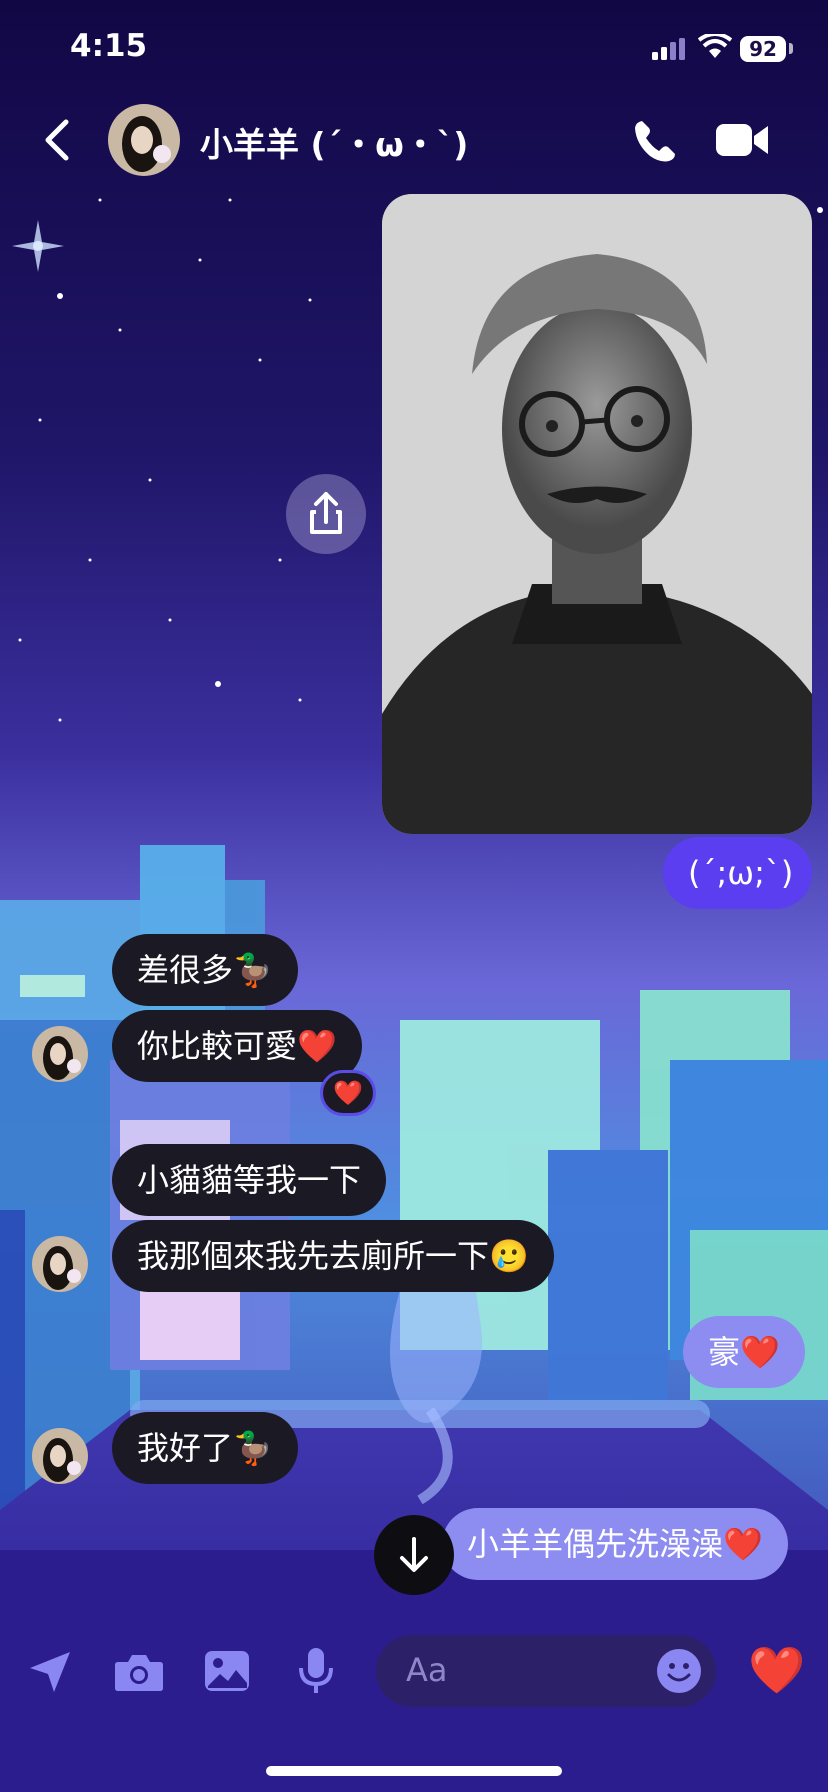 This screenshot has height=1792, width=828. I want to click on incoming-message: 我那個來我先去廁所一下🥲, so click(333, 1256).